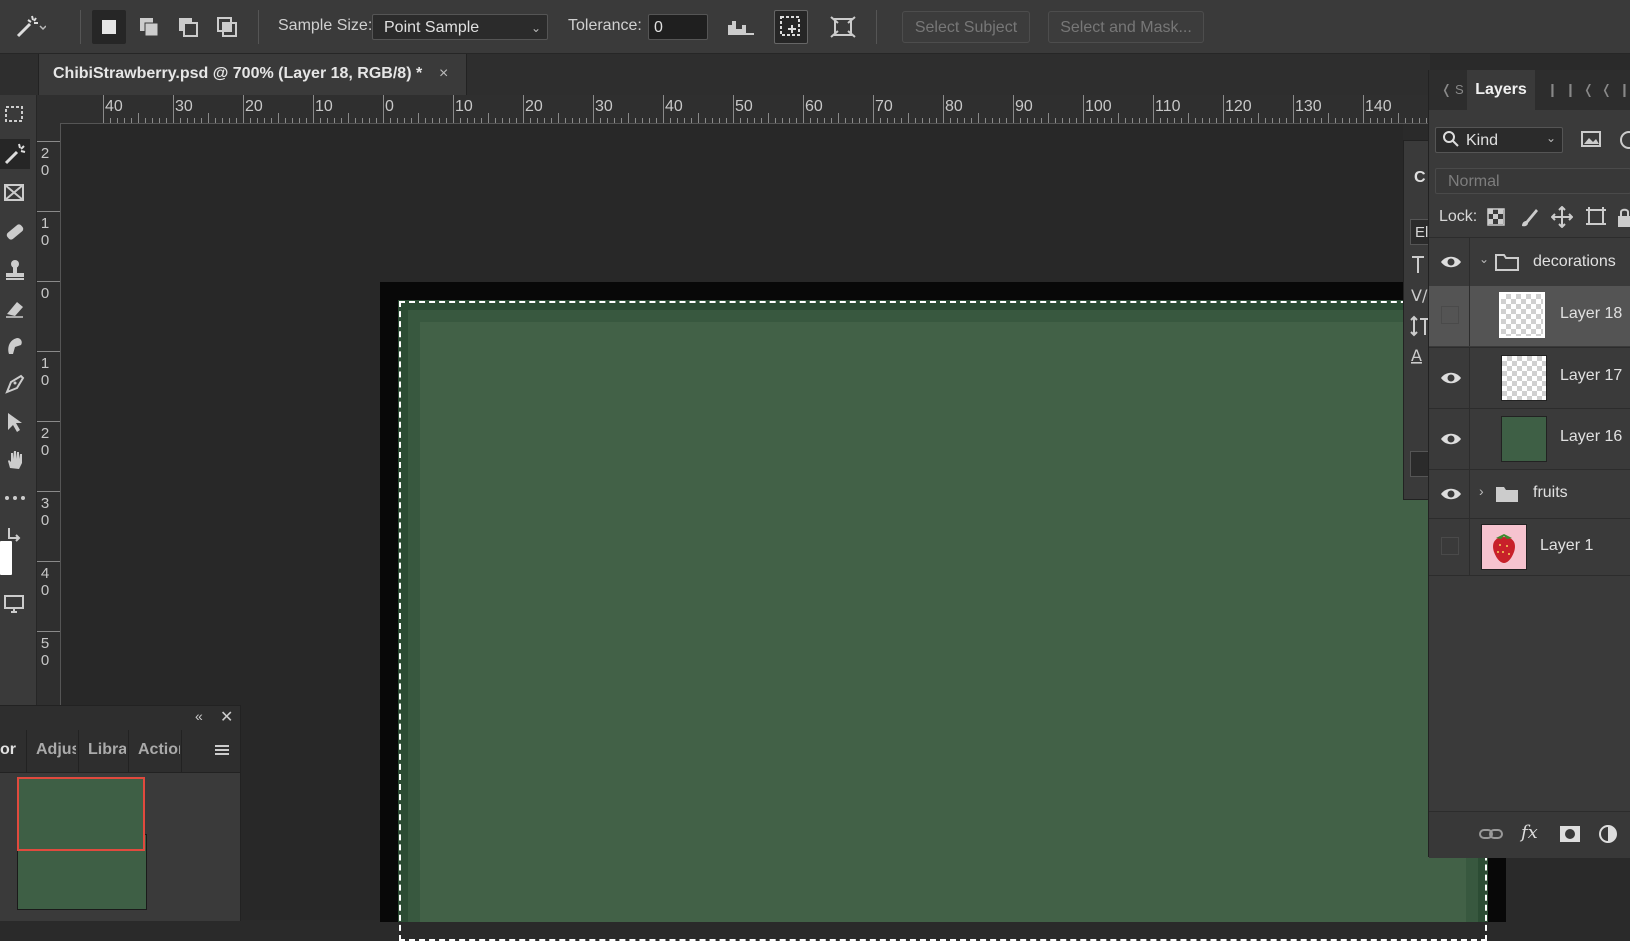  I want to click on healing-brush-icon, so click(15, 232).